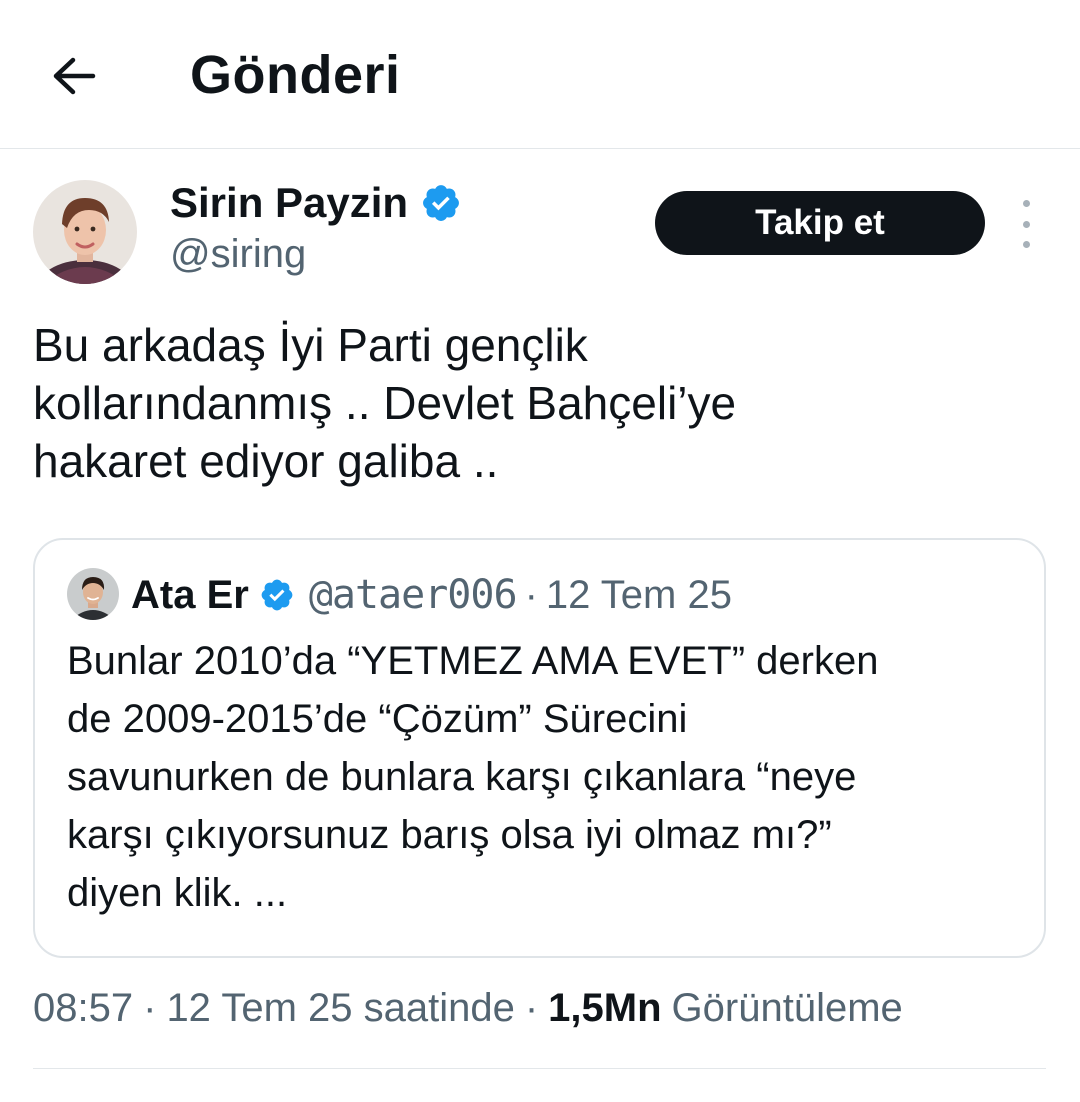 The width and height of the screenshot is (1080, 1102). Describe the element at coordinates (787, 1008) in the screenshot. I see `views-label: Görüntüleme` at that location.